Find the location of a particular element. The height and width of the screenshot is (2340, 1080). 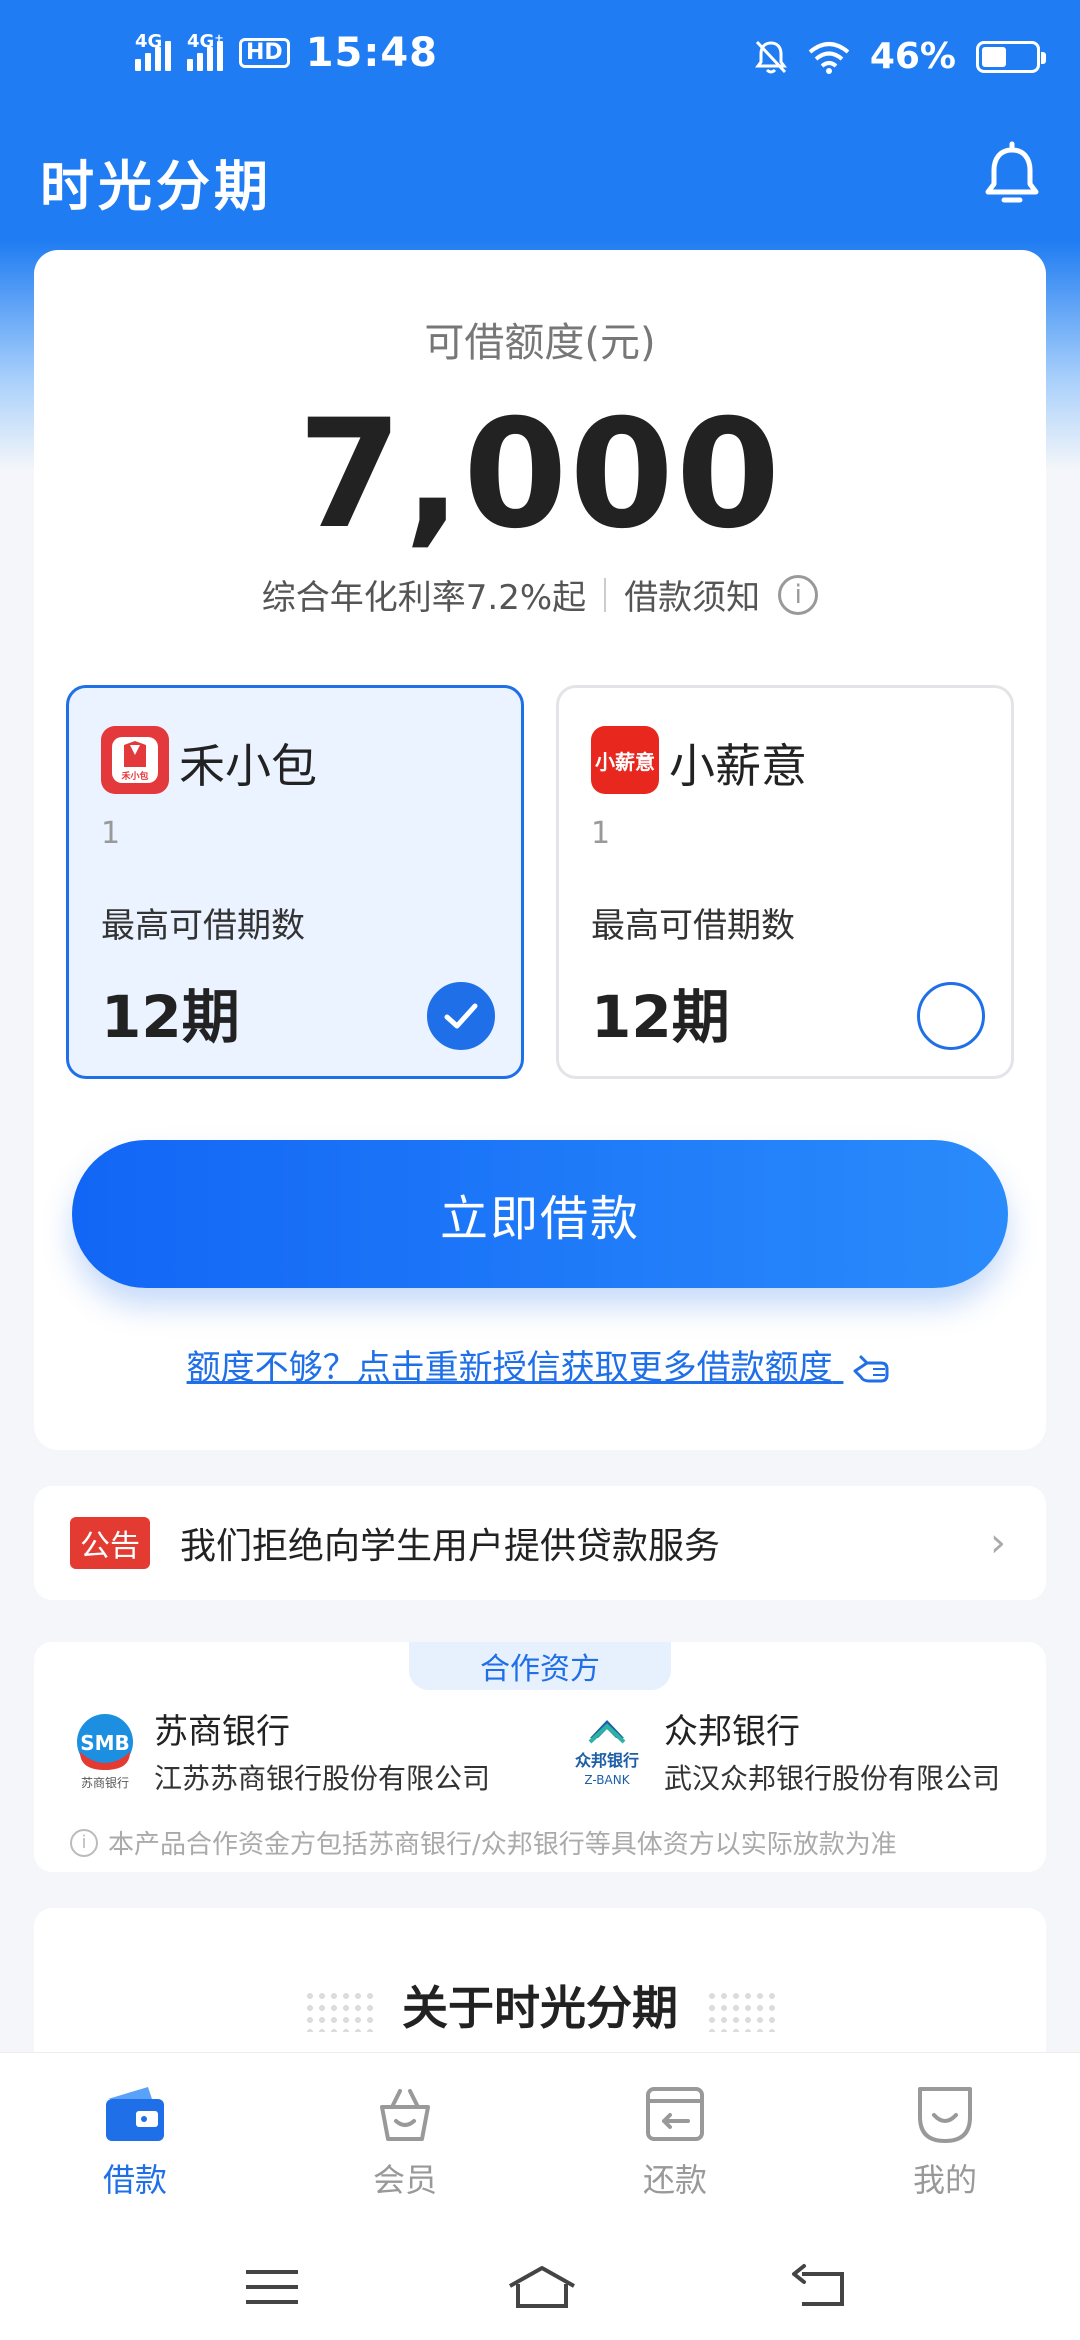

smb-logo-text: SMB is located at coordinates (105, 1743).